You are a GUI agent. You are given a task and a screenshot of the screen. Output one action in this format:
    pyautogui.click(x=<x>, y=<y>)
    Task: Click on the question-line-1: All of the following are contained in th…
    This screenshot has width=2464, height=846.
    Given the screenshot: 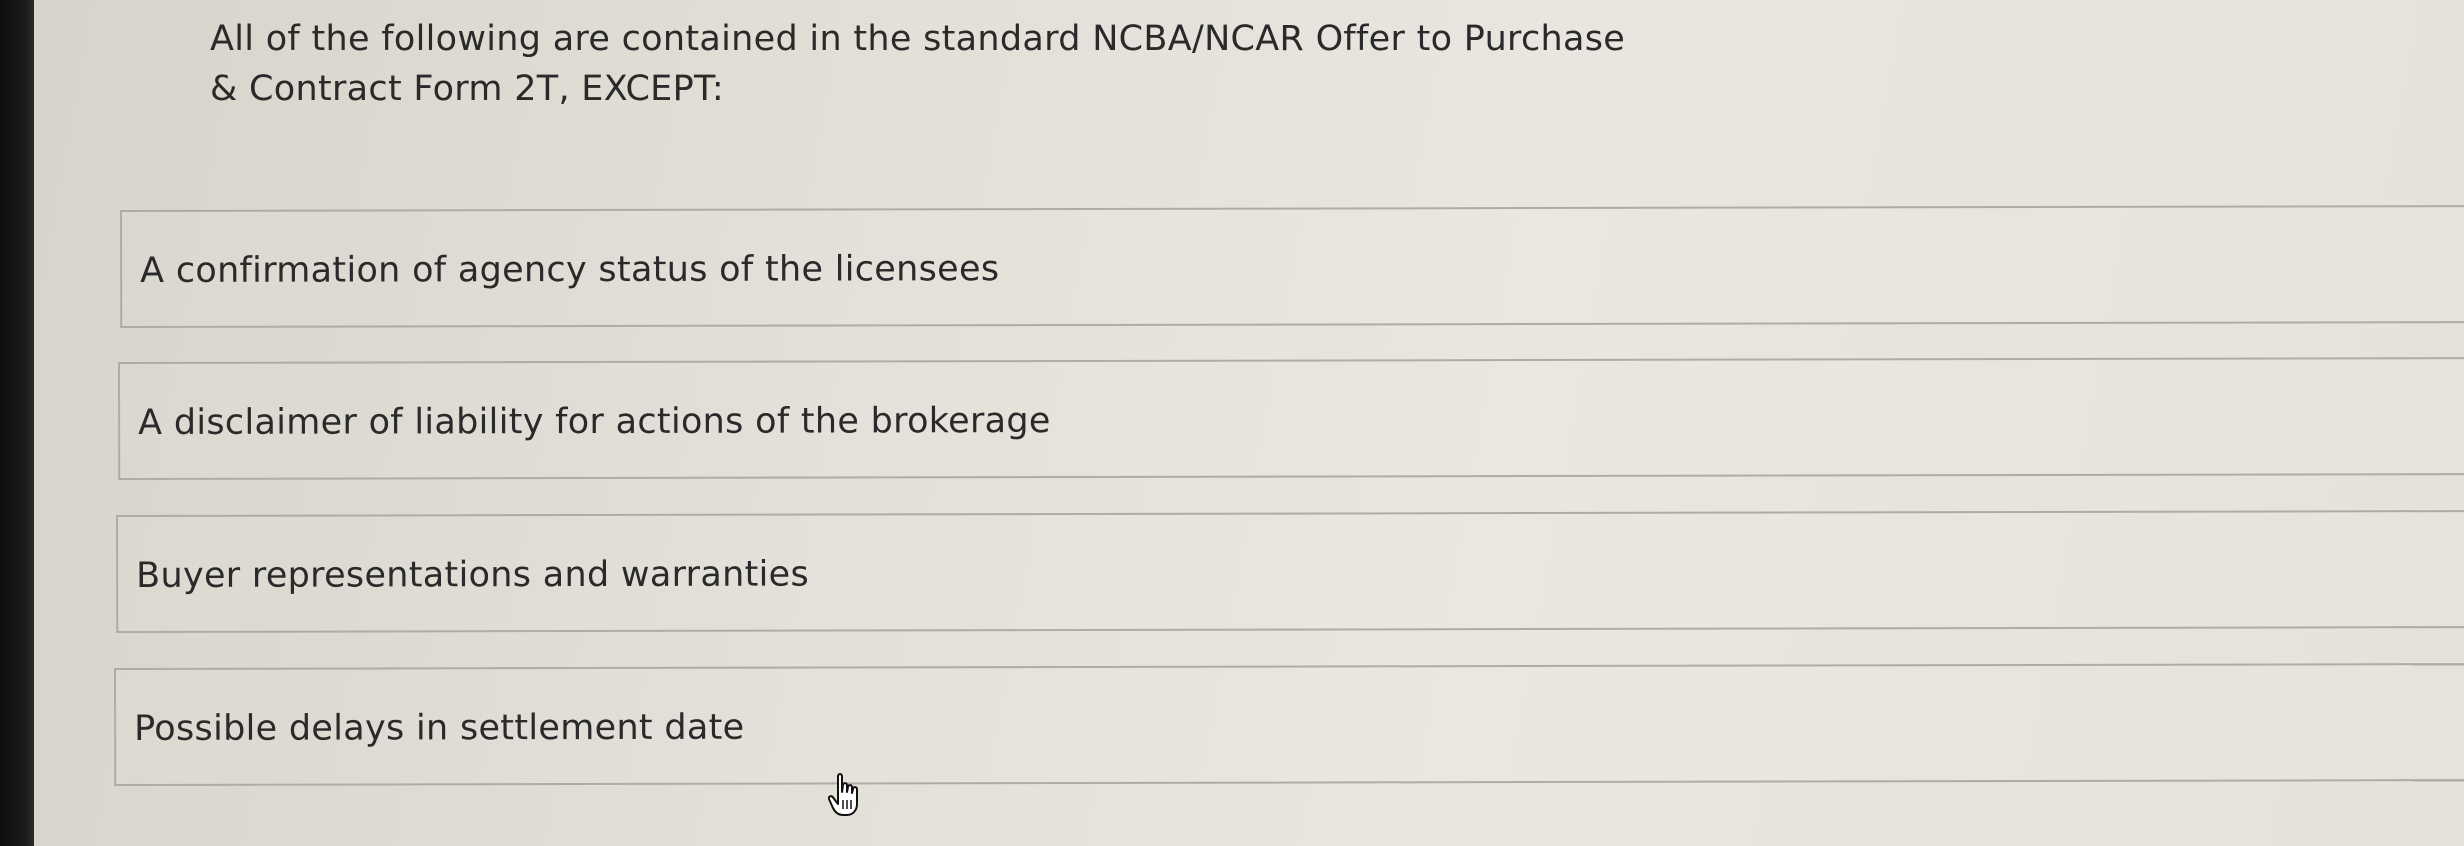 What is the action you would take?
    pyautogui.click(x=918, y=39)
    